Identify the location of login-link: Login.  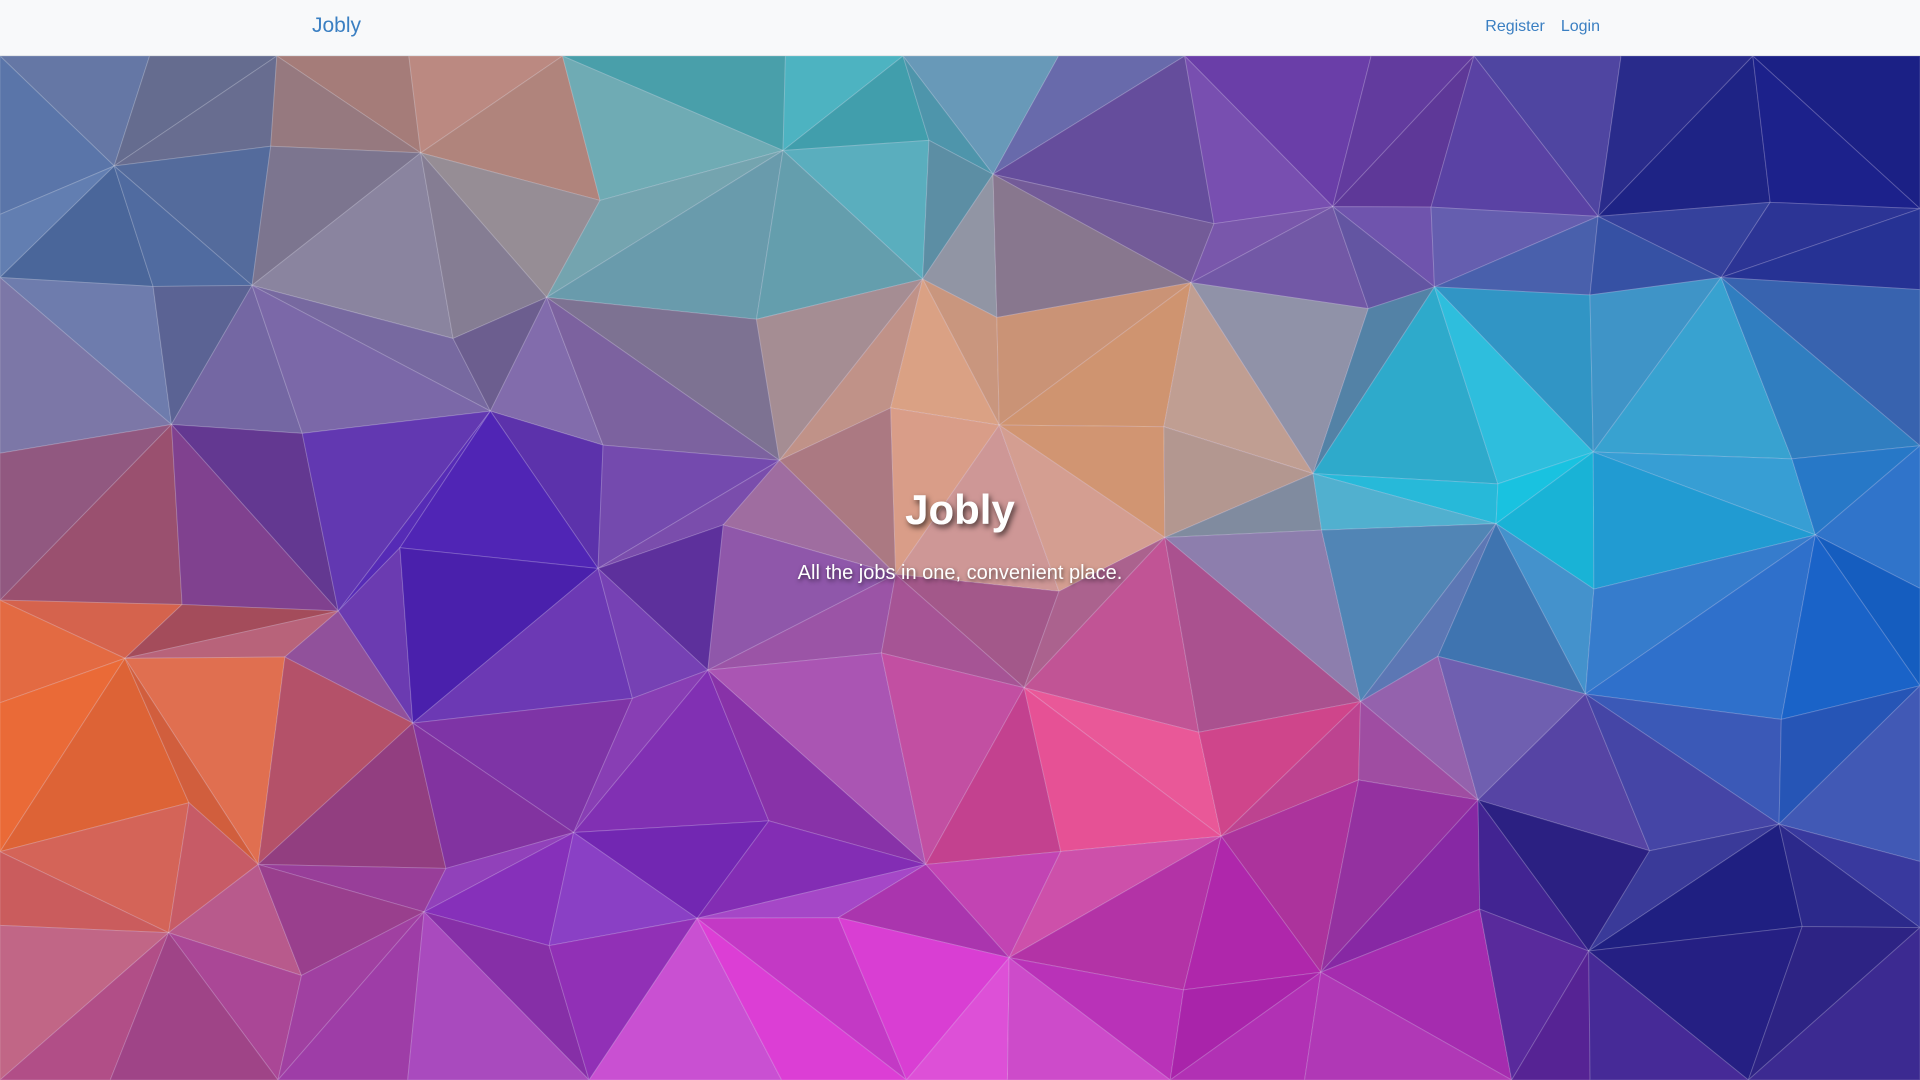
(1580, 27).